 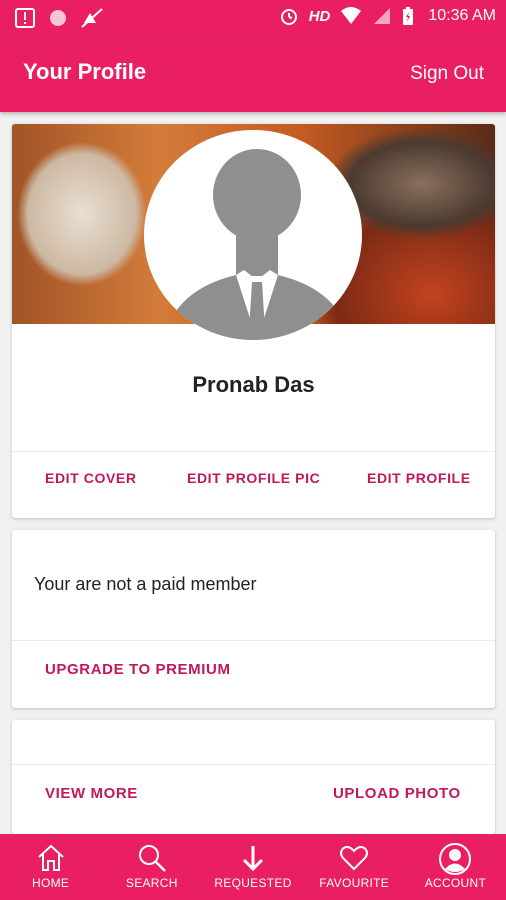 What do you see at coordinates (151, 883) in the screenshot?
I see `nav-label-search: SEARCH` at bounding box center [151, 883].